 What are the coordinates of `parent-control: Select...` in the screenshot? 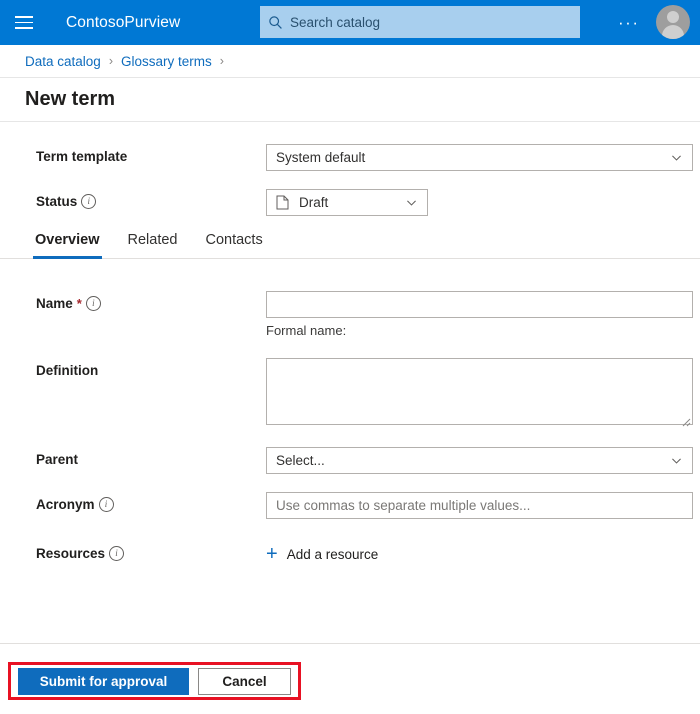 It's located at (483, 460).